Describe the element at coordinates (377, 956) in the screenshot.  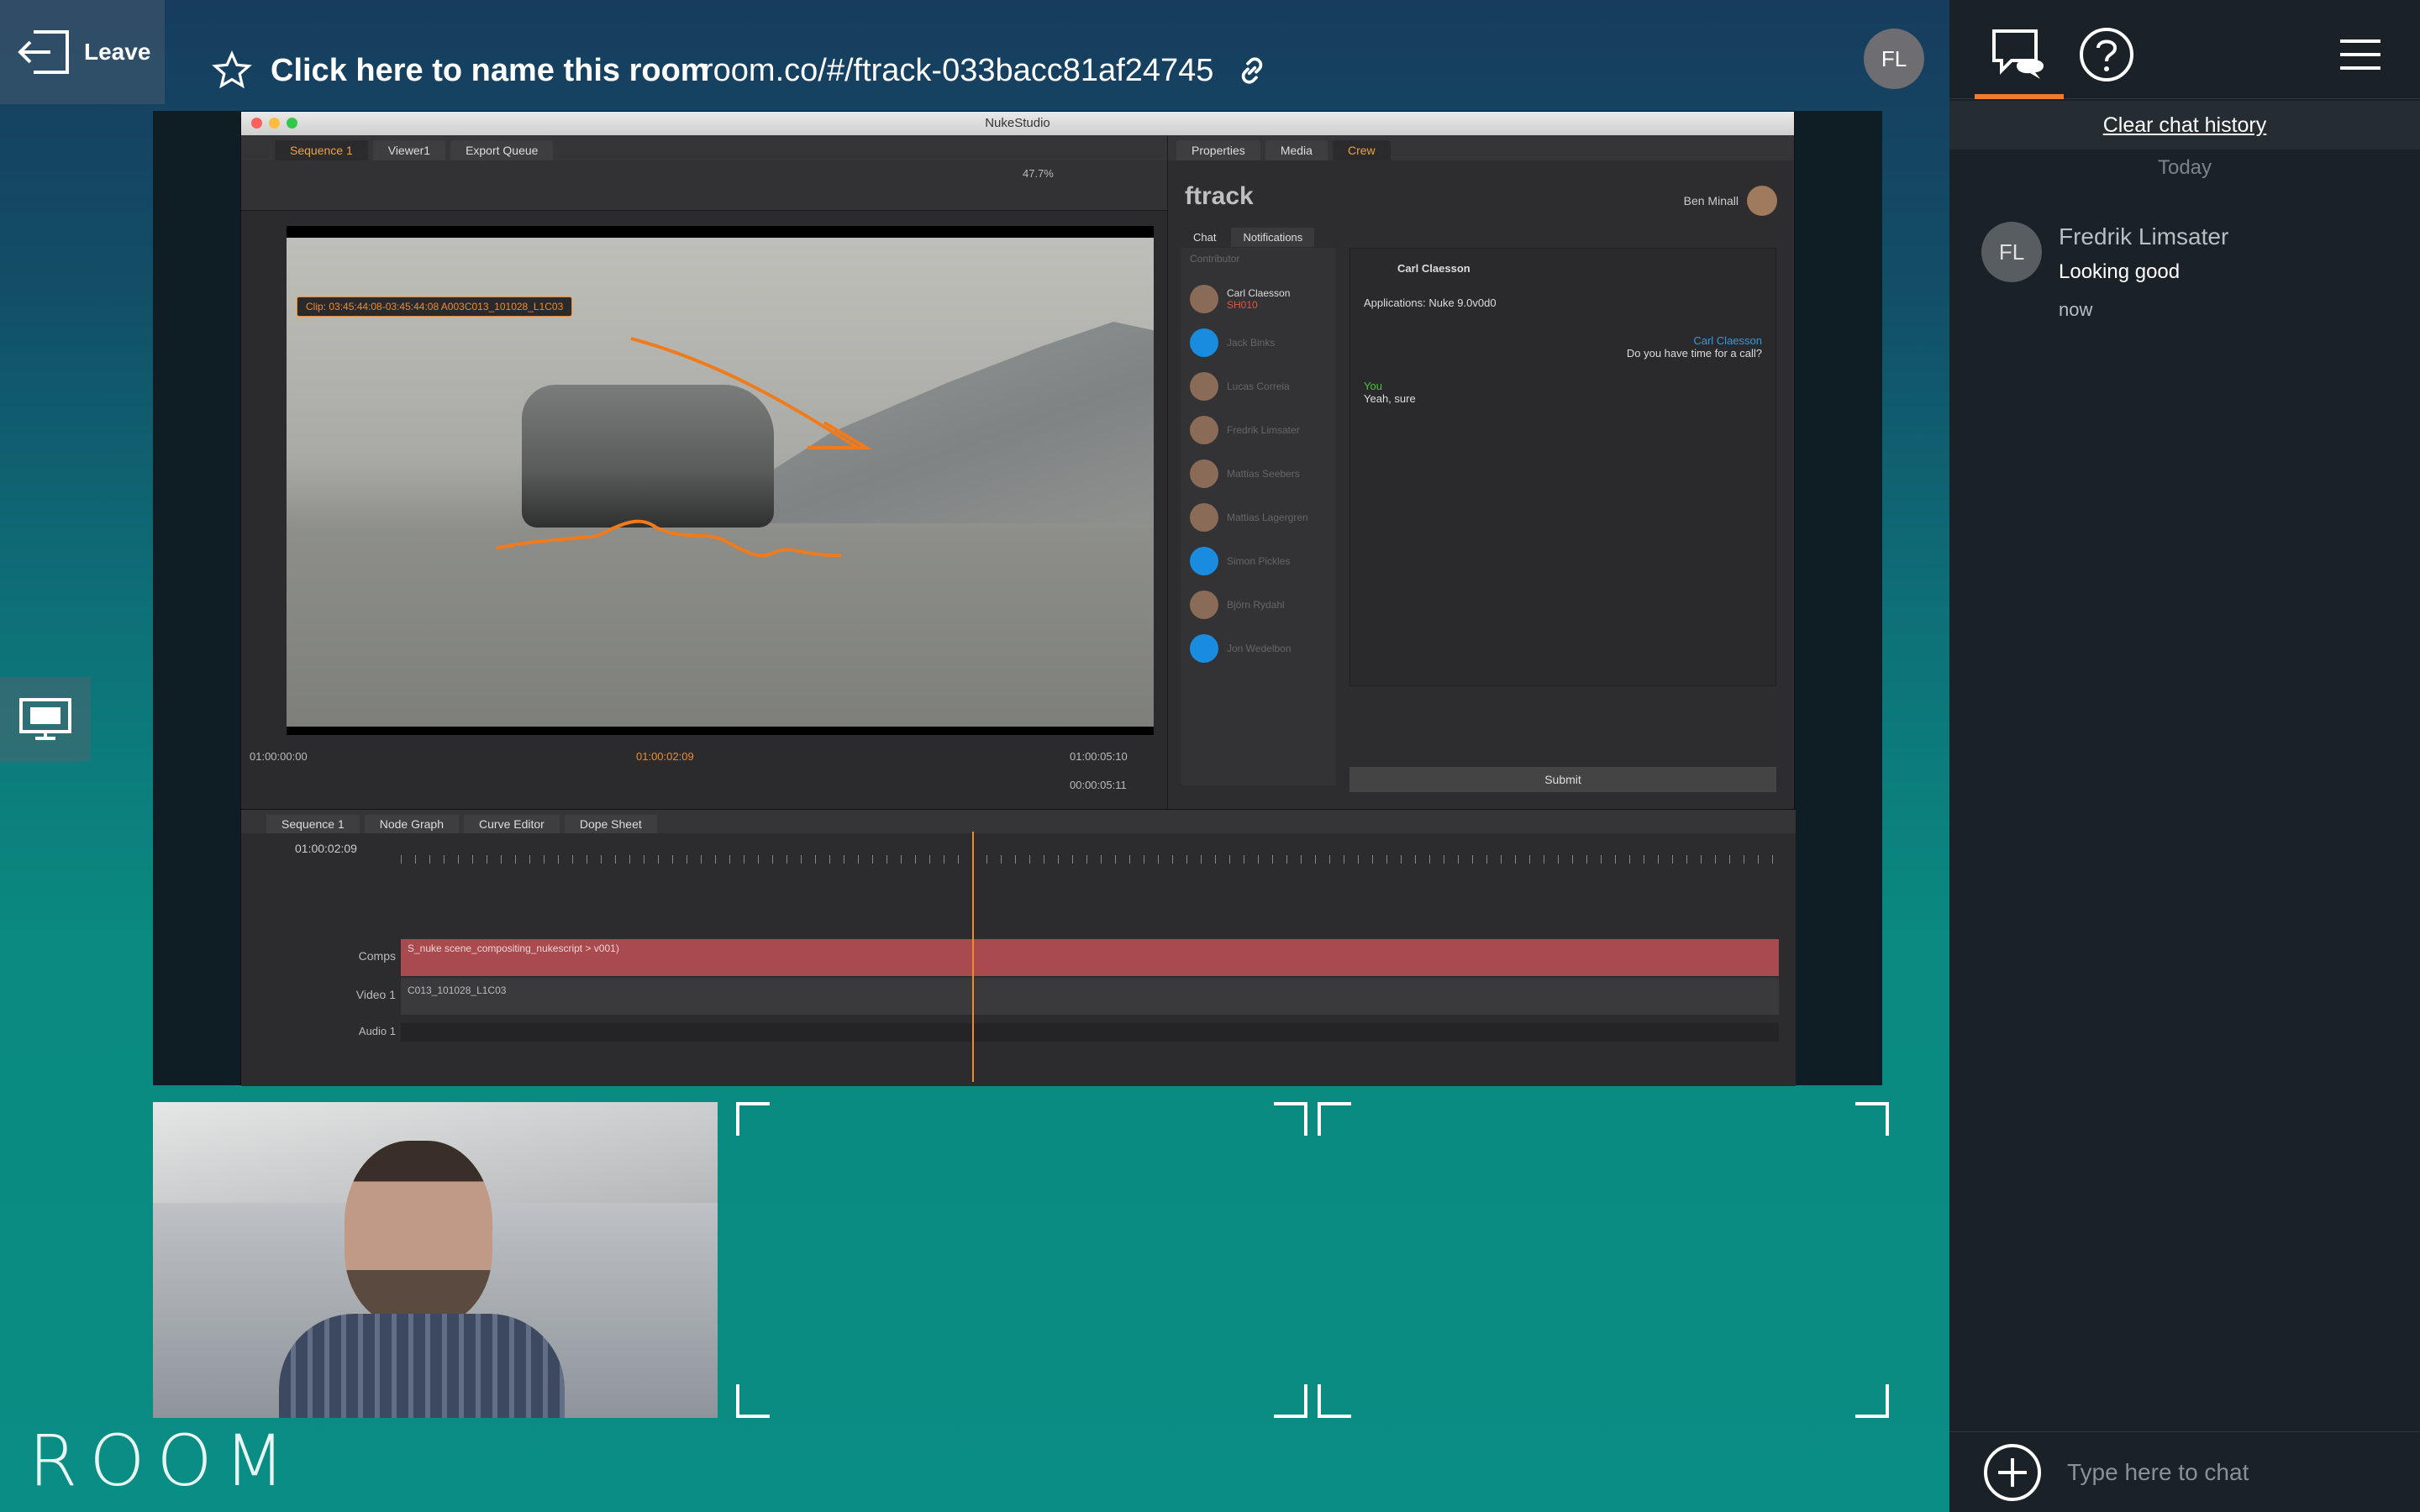
I see `track-label-comps: Comps` at that location.